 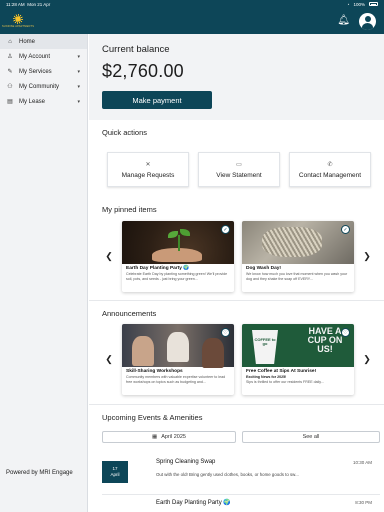 What do you see at coordinates (281, 371) in the screenshot?
I see `card-title: Free Coffee at Sips At Sunrise!` at bounding box center [281, 371].